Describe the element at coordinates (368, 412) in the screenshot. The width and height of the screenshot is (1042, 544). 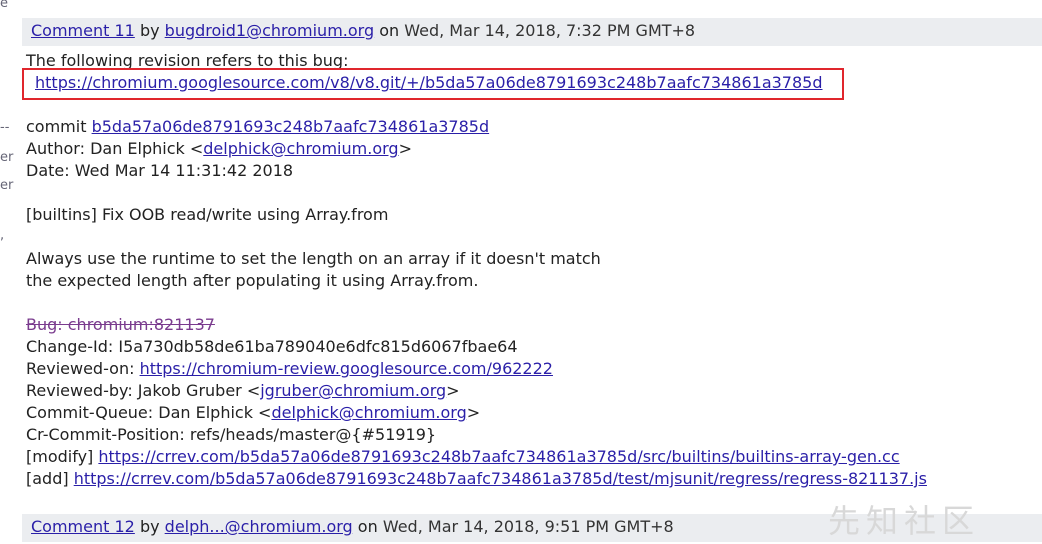
I see `commit-queue-email-link: delphick@chromium.org` at that location.